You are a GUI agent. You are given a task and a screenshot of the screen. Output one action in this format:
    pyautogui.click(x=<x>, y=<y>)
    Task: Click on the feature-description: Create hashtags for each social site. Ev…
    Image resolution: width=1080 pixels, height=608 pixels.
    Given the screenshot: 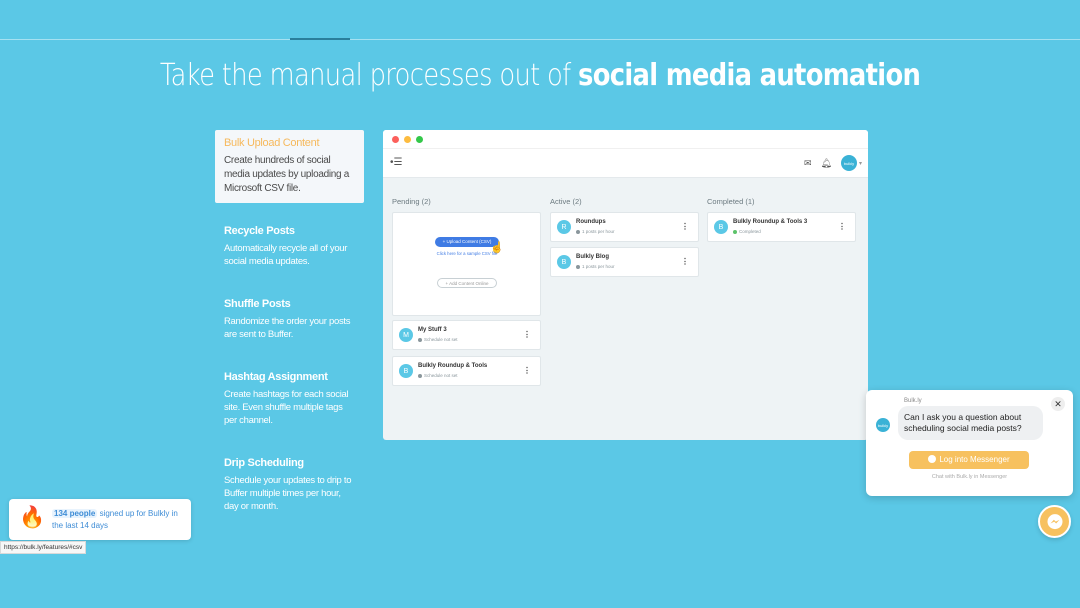 What is the action you would take?
    pyautogui.click(x=286, y=407)
    